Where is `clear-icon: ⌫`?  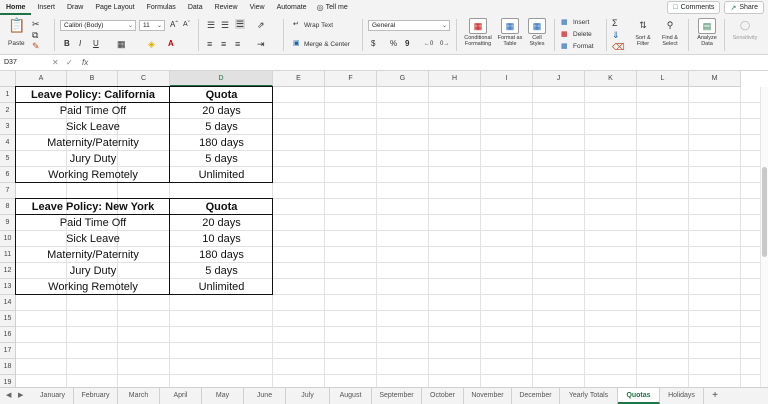 clear-icon: ⌫ is located at coordinates (618, 47).